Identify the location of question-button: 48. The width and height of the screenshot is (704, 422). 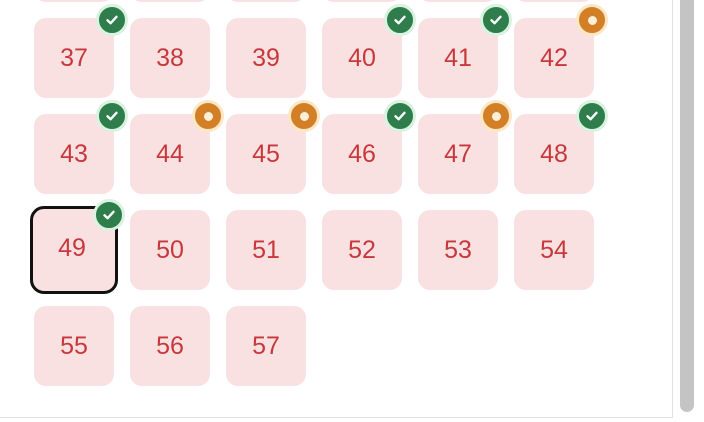
(561, 147).